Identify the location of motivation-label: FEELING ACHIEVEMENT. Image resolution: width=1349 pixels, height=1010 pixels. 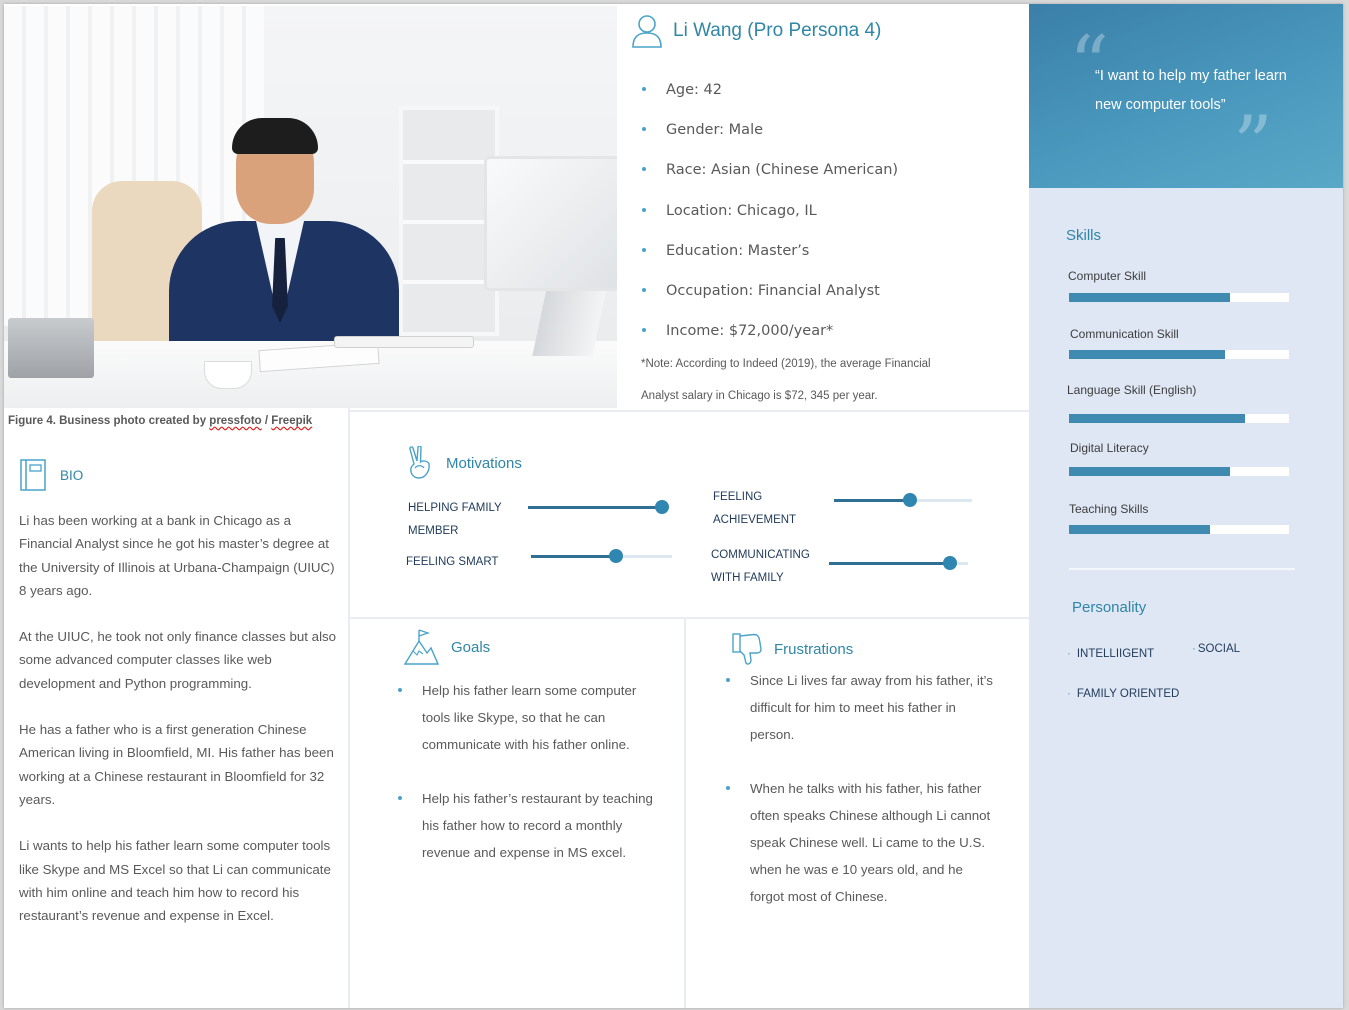
(755, 508).